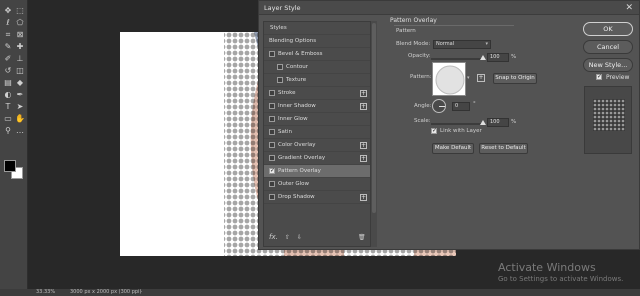  What do you see at coordinates (317, 106) in the screenshot?
I see `style-item-inner-shadow: Inner Shadow +` at bounding box center [317, 106].